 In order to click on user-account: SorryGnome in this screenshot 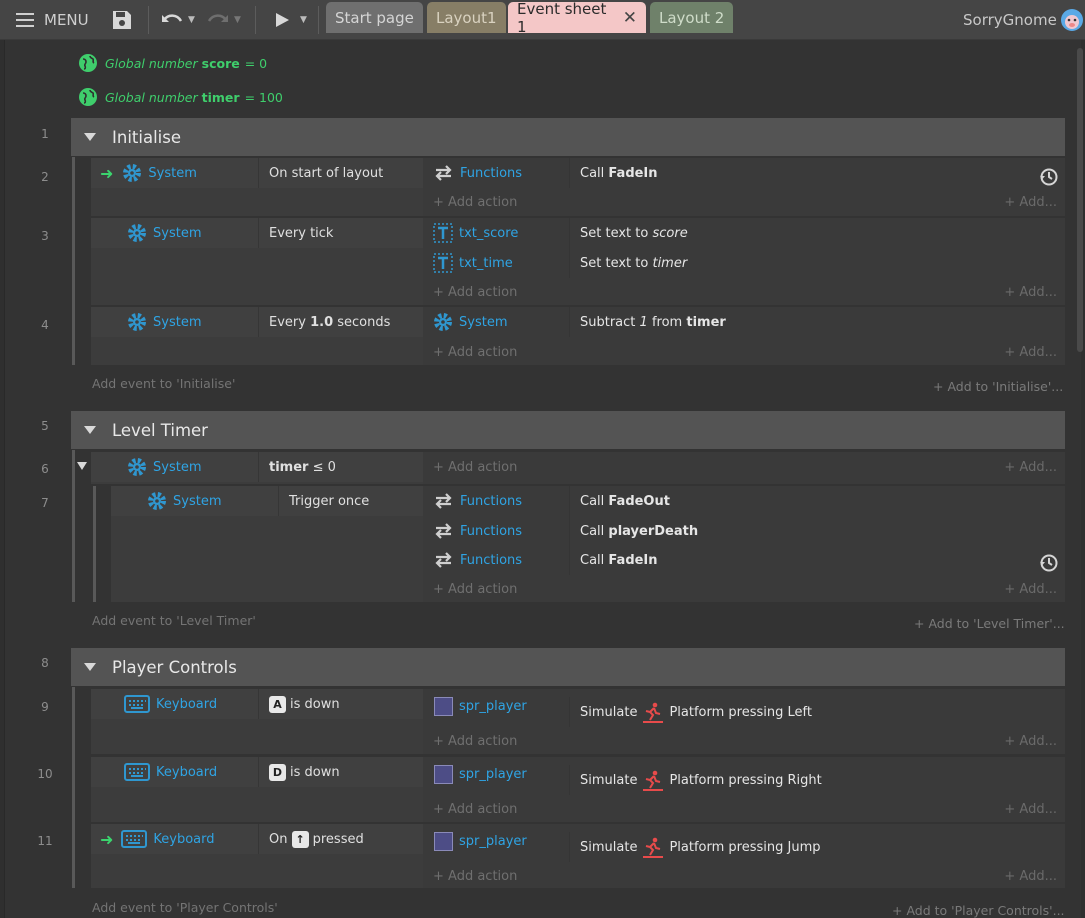, I will do `click(1023, 20)`.